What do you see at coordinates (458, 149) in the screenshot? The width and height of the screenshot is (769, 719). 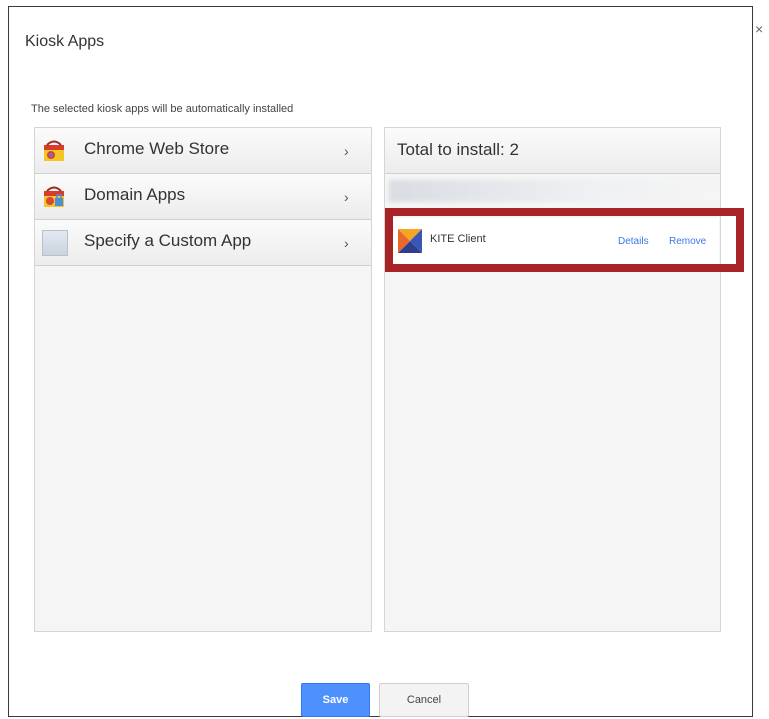 I see `total-to-install-label: Total to install: 2` at bounding box center [458, 149].